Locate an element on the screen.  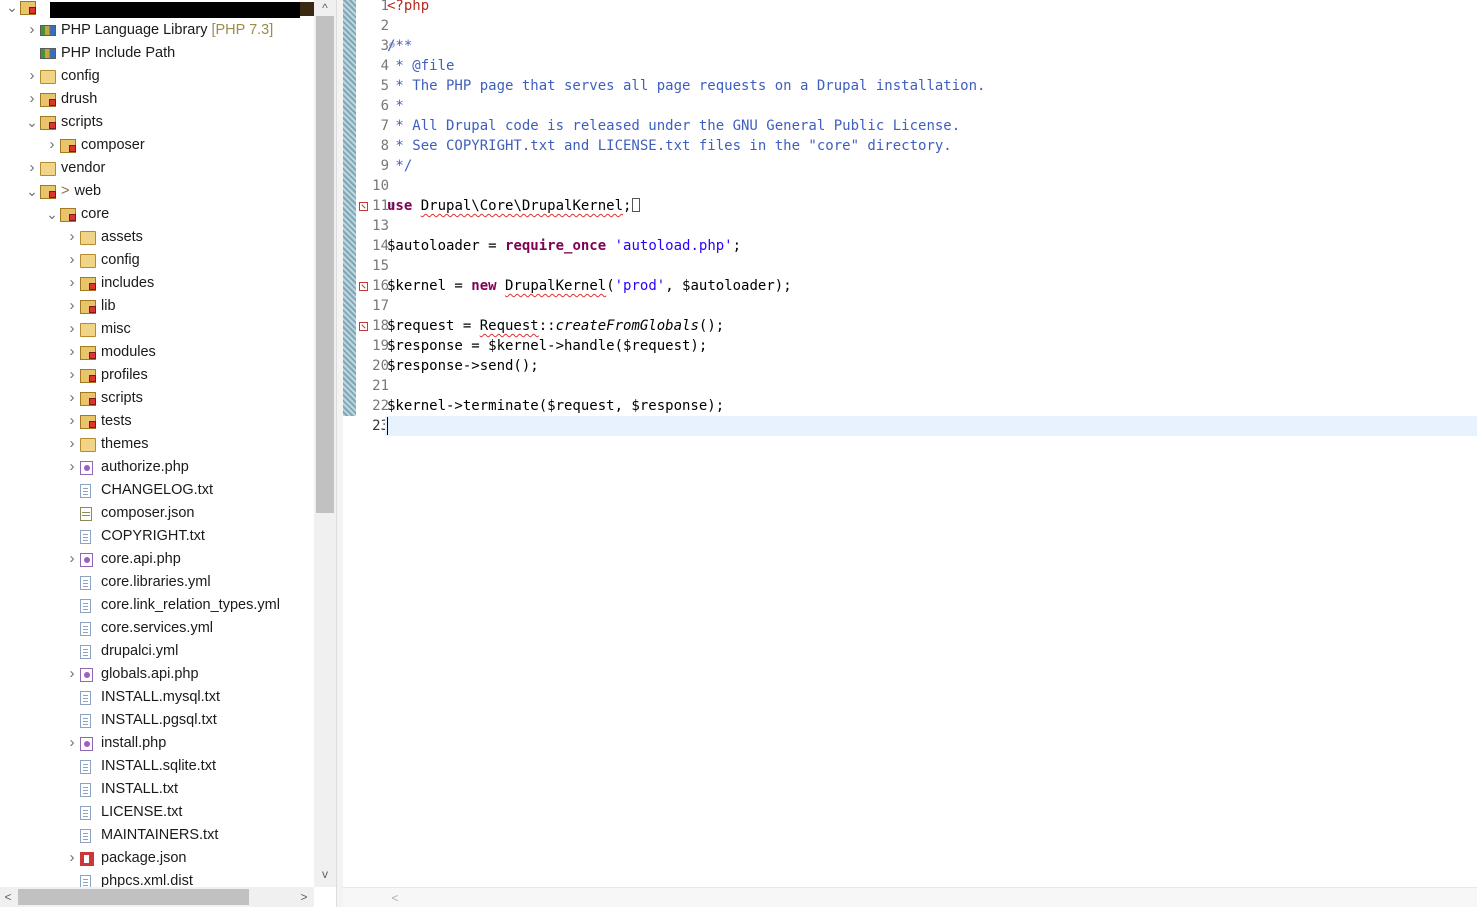
tree-item: composer.json is located at coordinates (157, 513).